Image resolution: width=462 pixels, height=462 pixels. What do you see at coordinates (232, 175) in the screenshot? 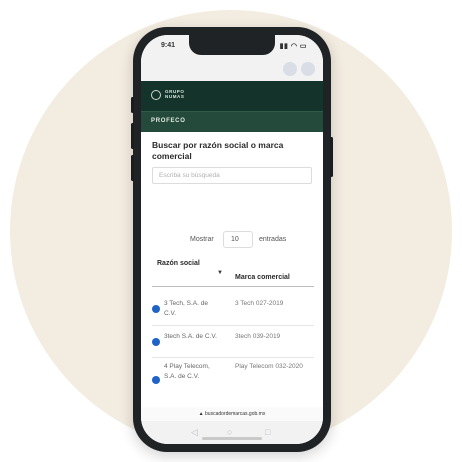
I see `search-input: Escriba su búsqueda` at bounding box center [232, 175].